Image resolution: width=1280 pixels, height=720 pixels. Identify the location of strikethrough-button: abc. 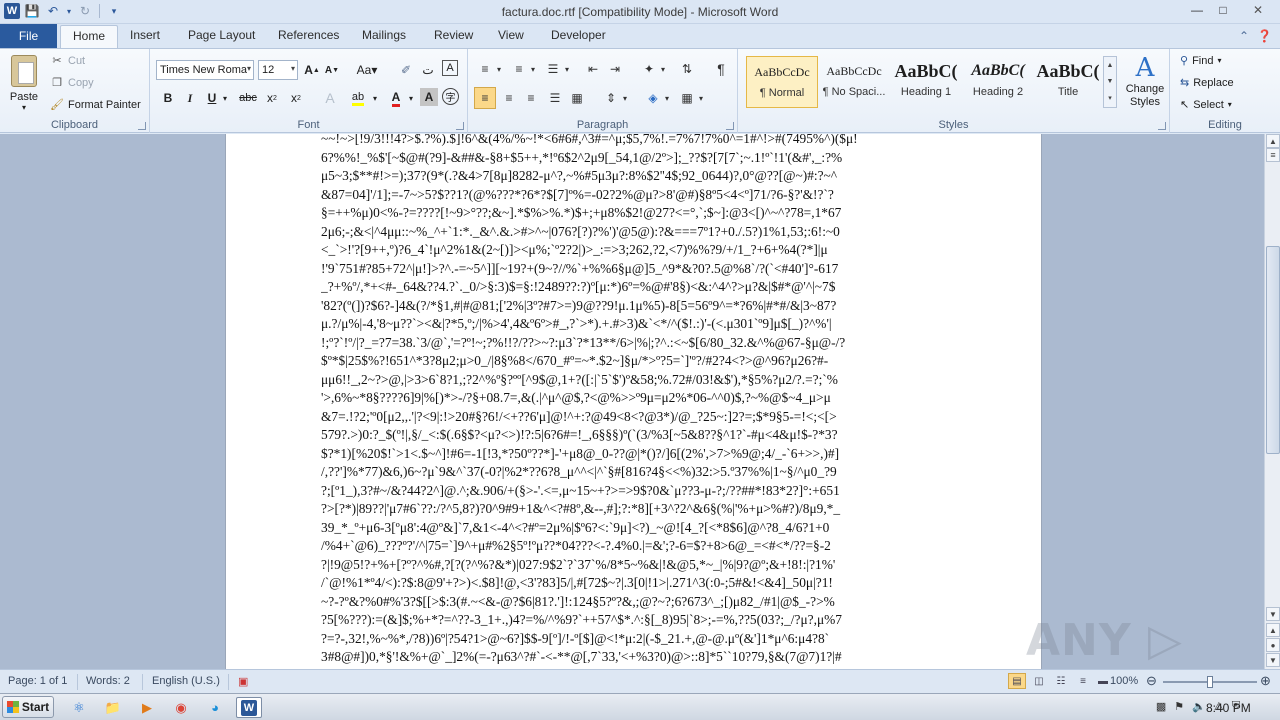
(248, 98).